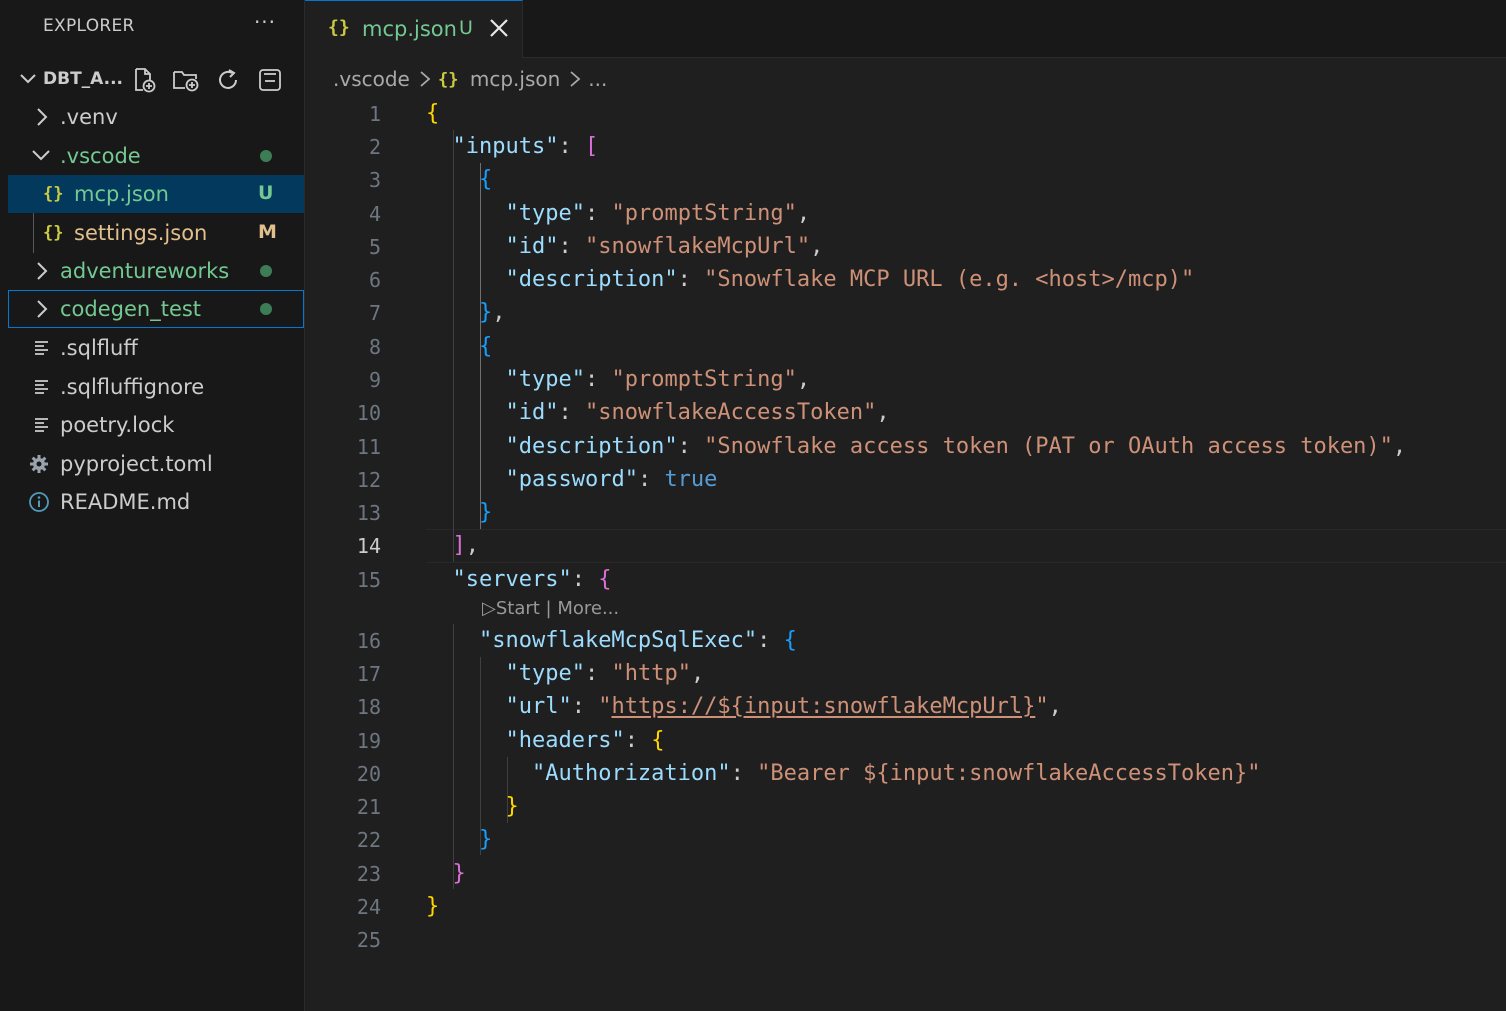  Describe the element at coordinates (39, 504) in the screenshot. I see `info-icon` at that location.